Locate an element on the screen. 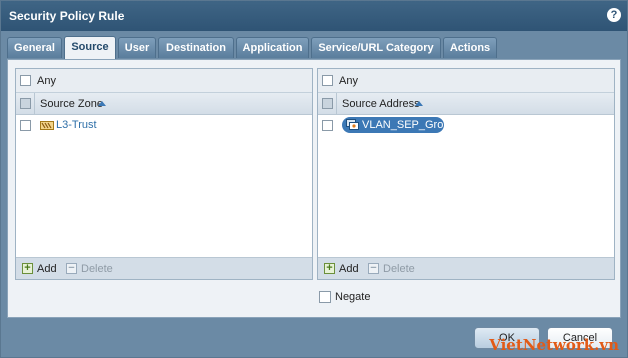 The height and width of the screenshot is (358, 628). tab-application: Application is located at coordinates (272, 47).